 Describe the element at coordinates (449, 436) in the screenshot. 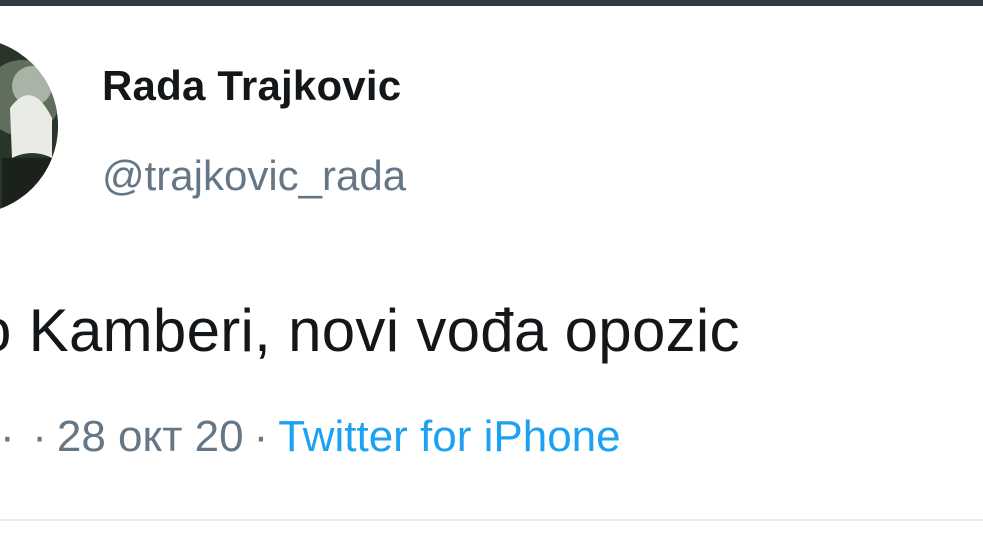

I see `tweet-source-link: Twitter for iPhone` at that location.